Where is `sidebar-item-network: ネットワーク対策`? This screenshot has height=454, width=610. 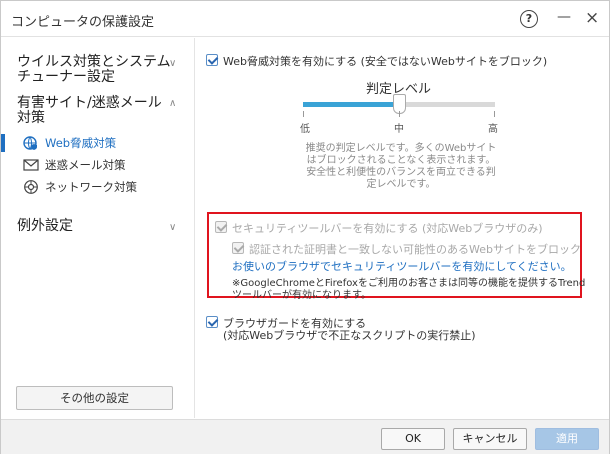
sidebar-item-network: ネットワーク対策 is located at coordinates (80, 187).